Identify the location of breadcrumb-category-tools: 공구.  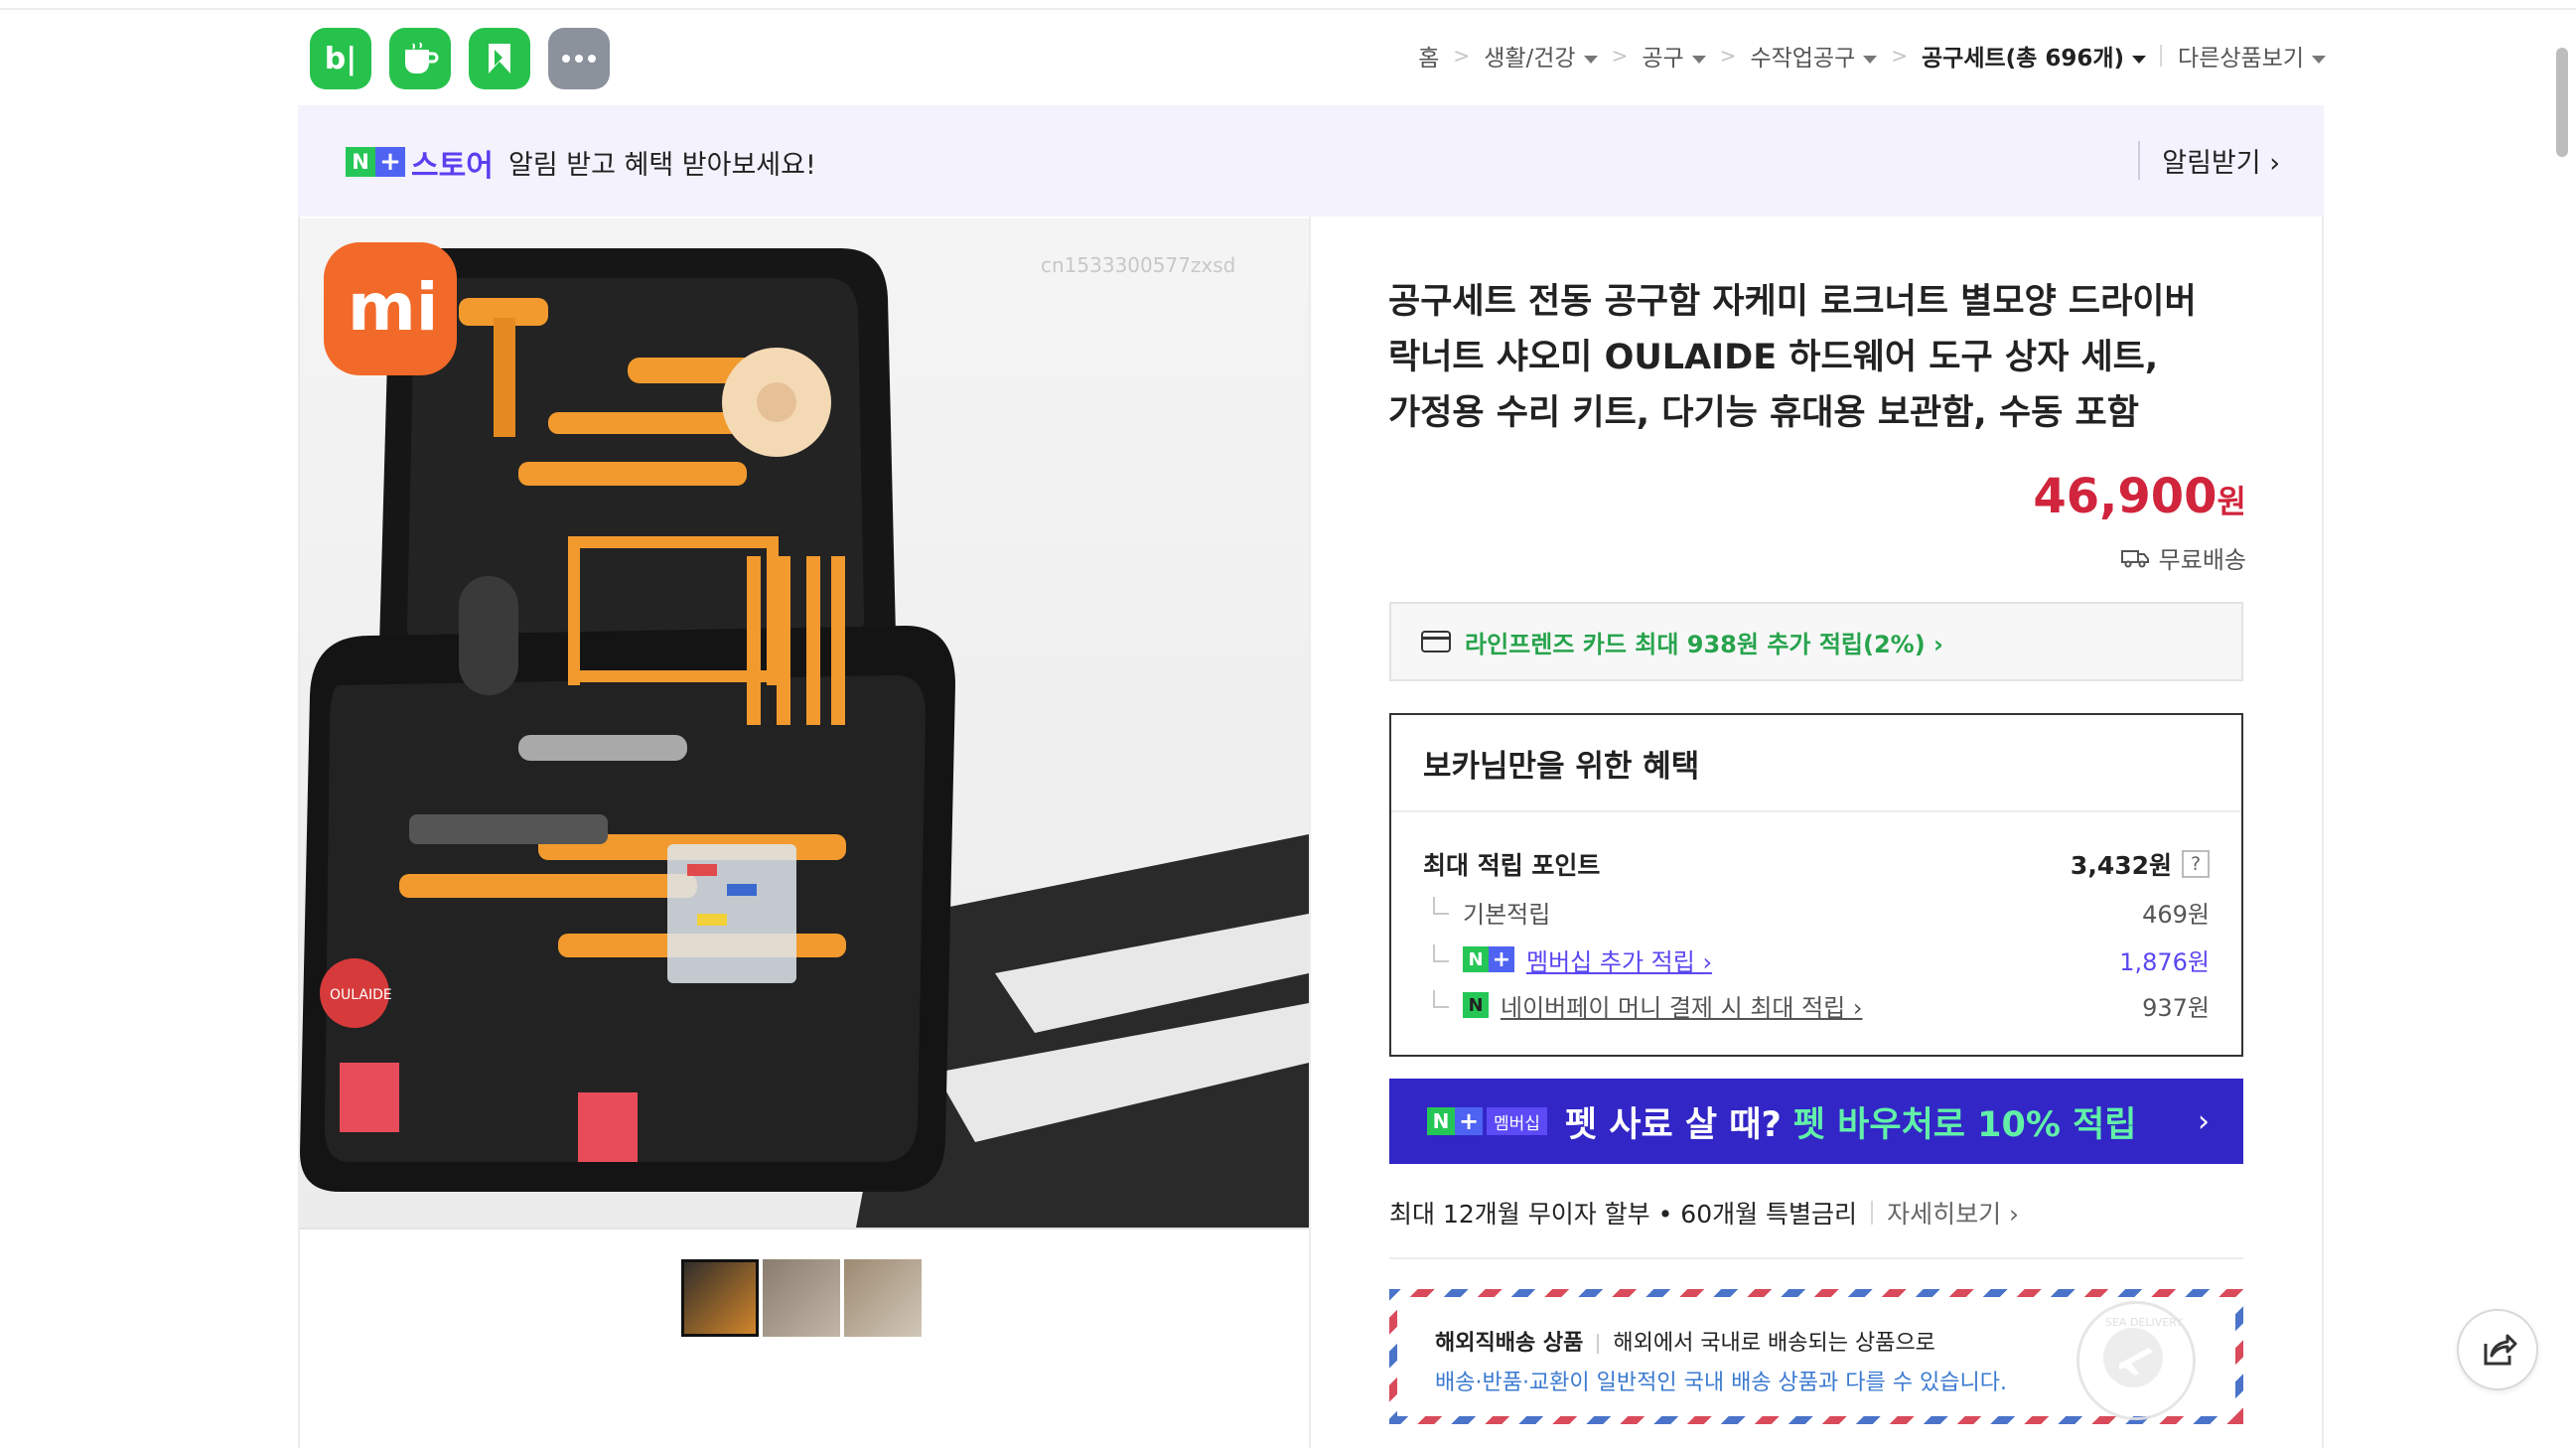
(1674, 55).